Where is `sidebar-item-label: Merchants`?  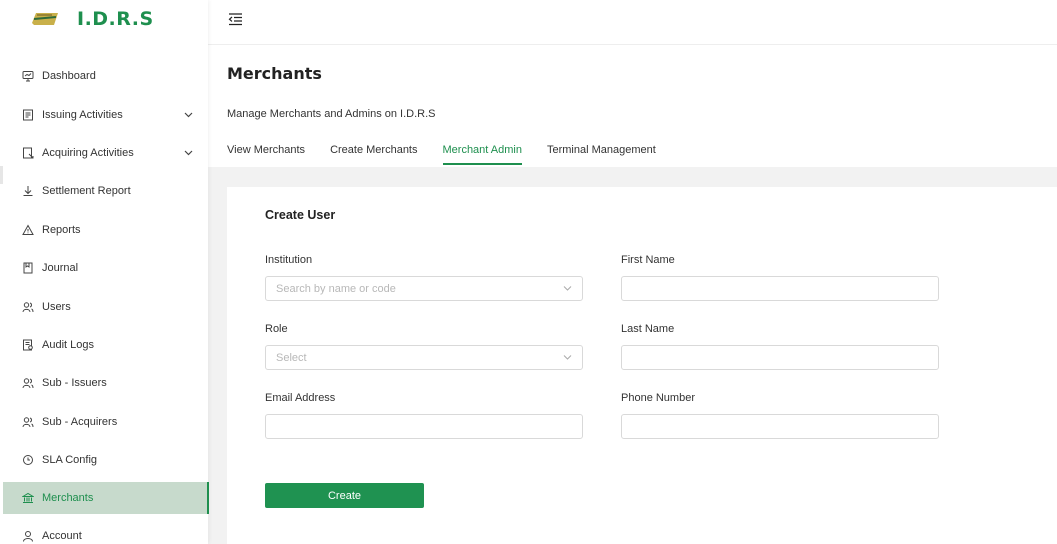 sidebar-item-label: Merchants is located at coordinates (68, 498).